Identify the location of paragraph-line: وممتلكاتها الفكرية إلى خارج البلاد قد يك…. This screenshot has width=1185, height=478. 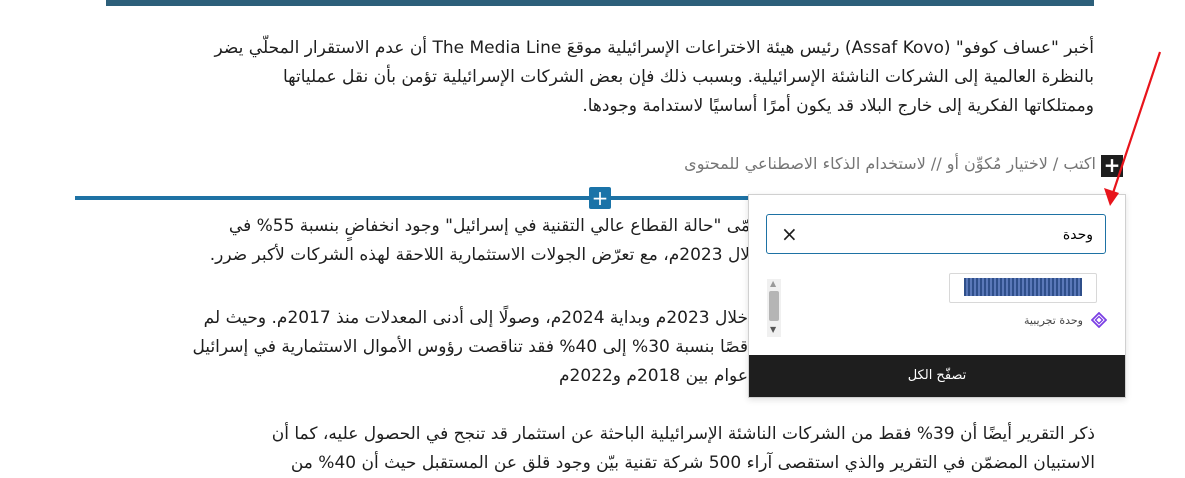
(838, 106).